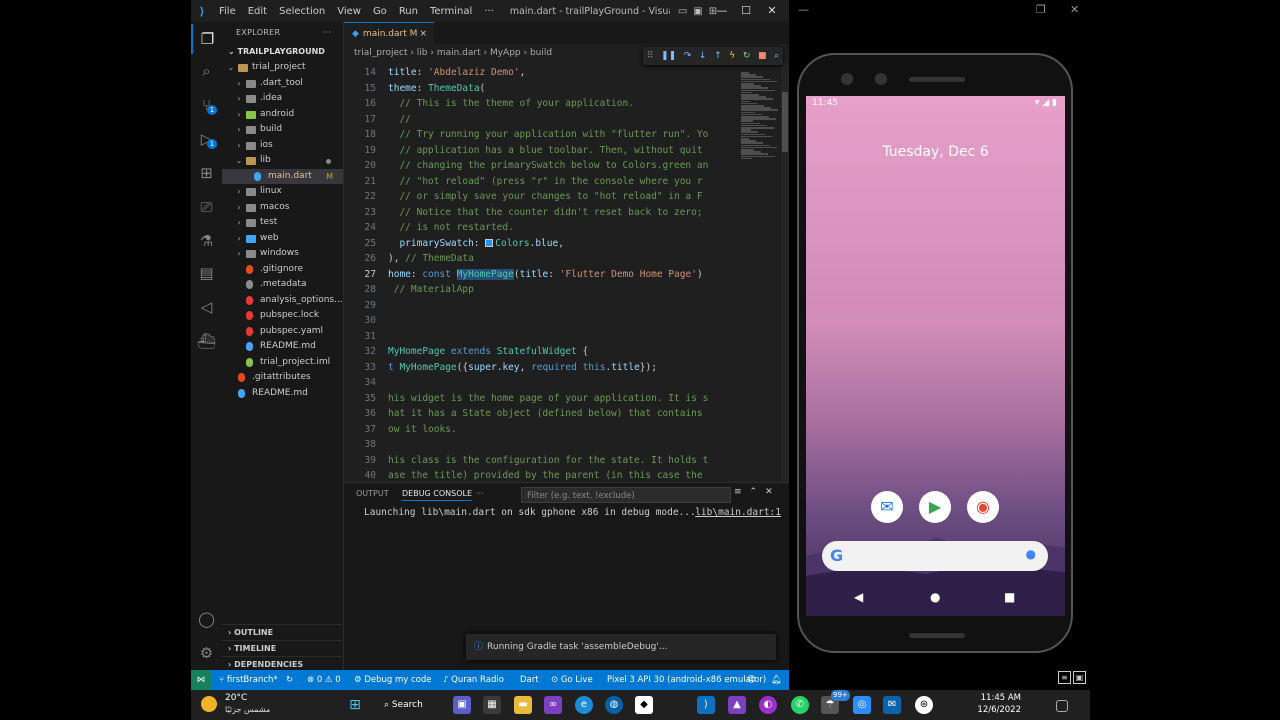 The width and height of the screenshot is (1280, 720). Describe the element at coordinates (324, 680) in the screenshot. I see `problems-count: ⊗ 0 ⚠ 0` at that location.